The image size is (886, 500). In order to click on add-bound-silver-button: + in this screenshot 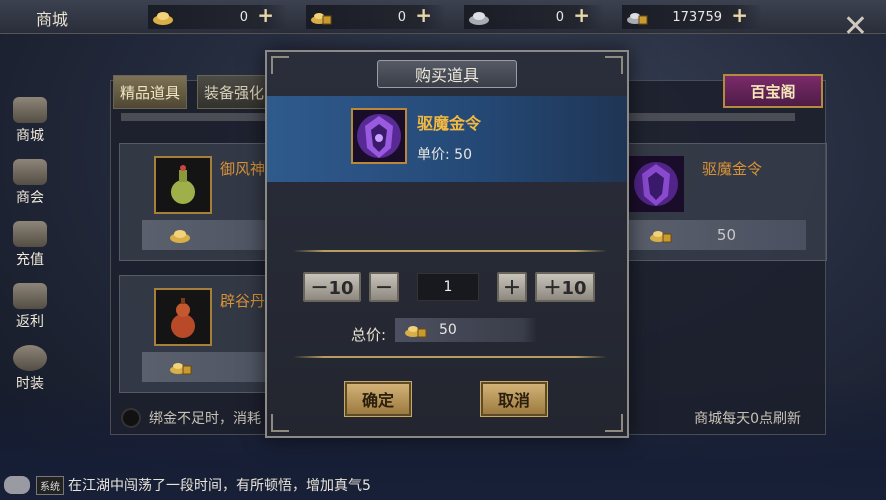, I will do `click(739, 15)`.